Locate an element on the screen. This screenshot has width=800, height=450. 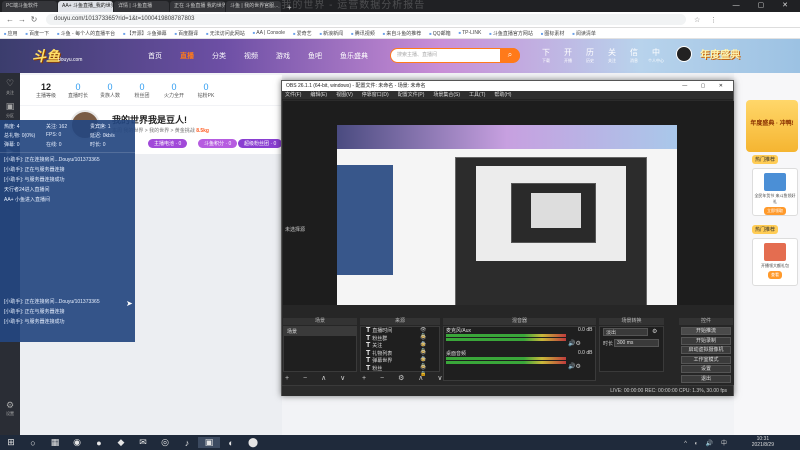
anchor-stat: 0 直播时长 is located at coordinates (78, 90).